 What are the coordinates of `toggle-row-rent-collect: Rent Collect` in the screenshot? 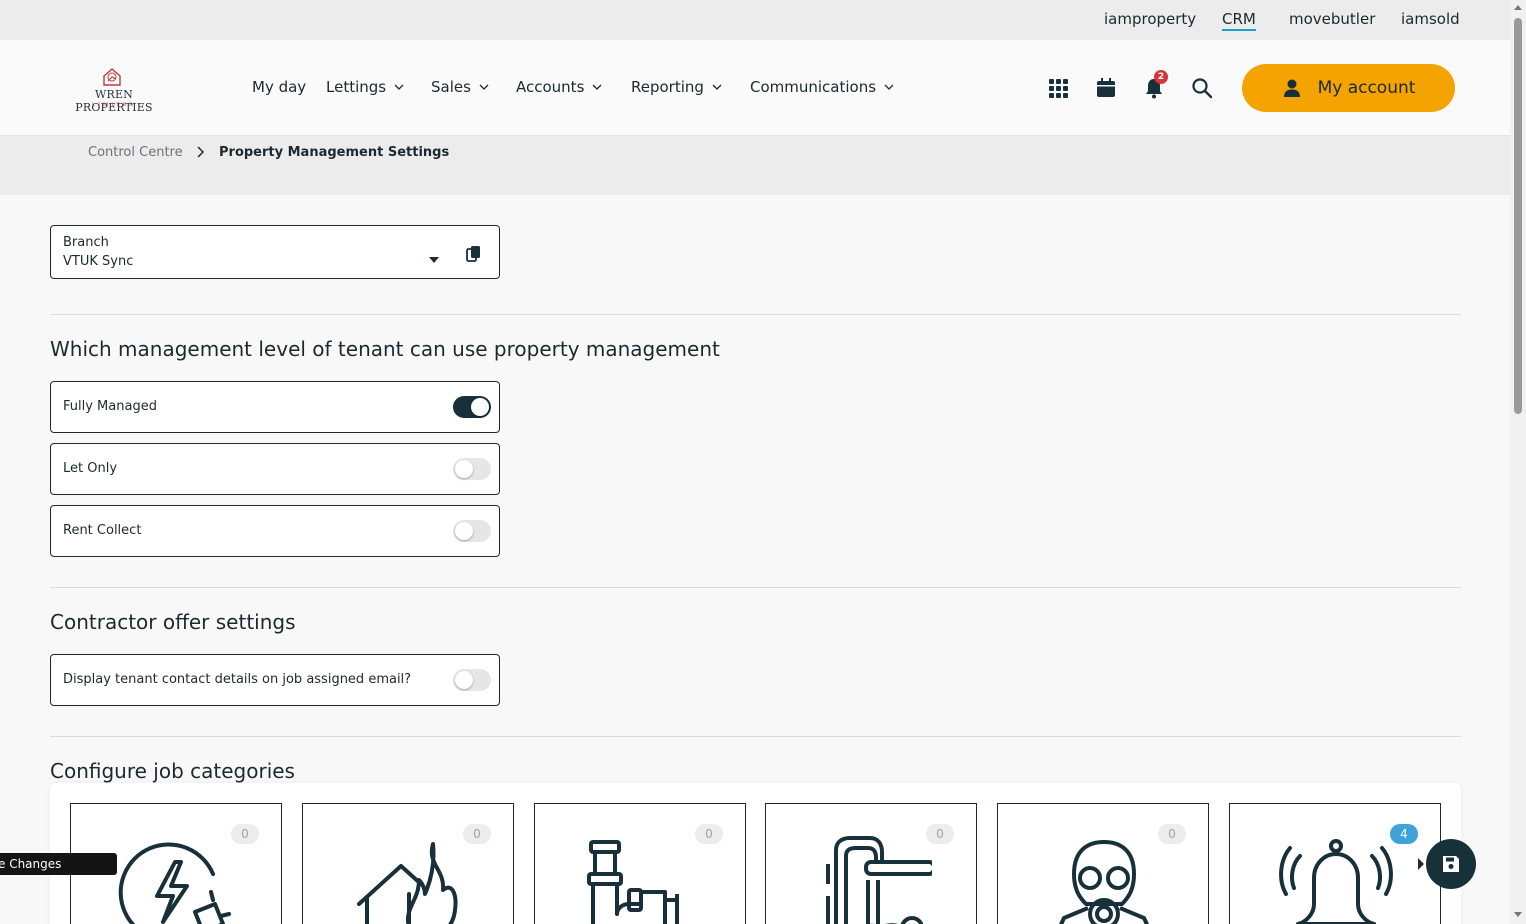 It's located at (275, 531).